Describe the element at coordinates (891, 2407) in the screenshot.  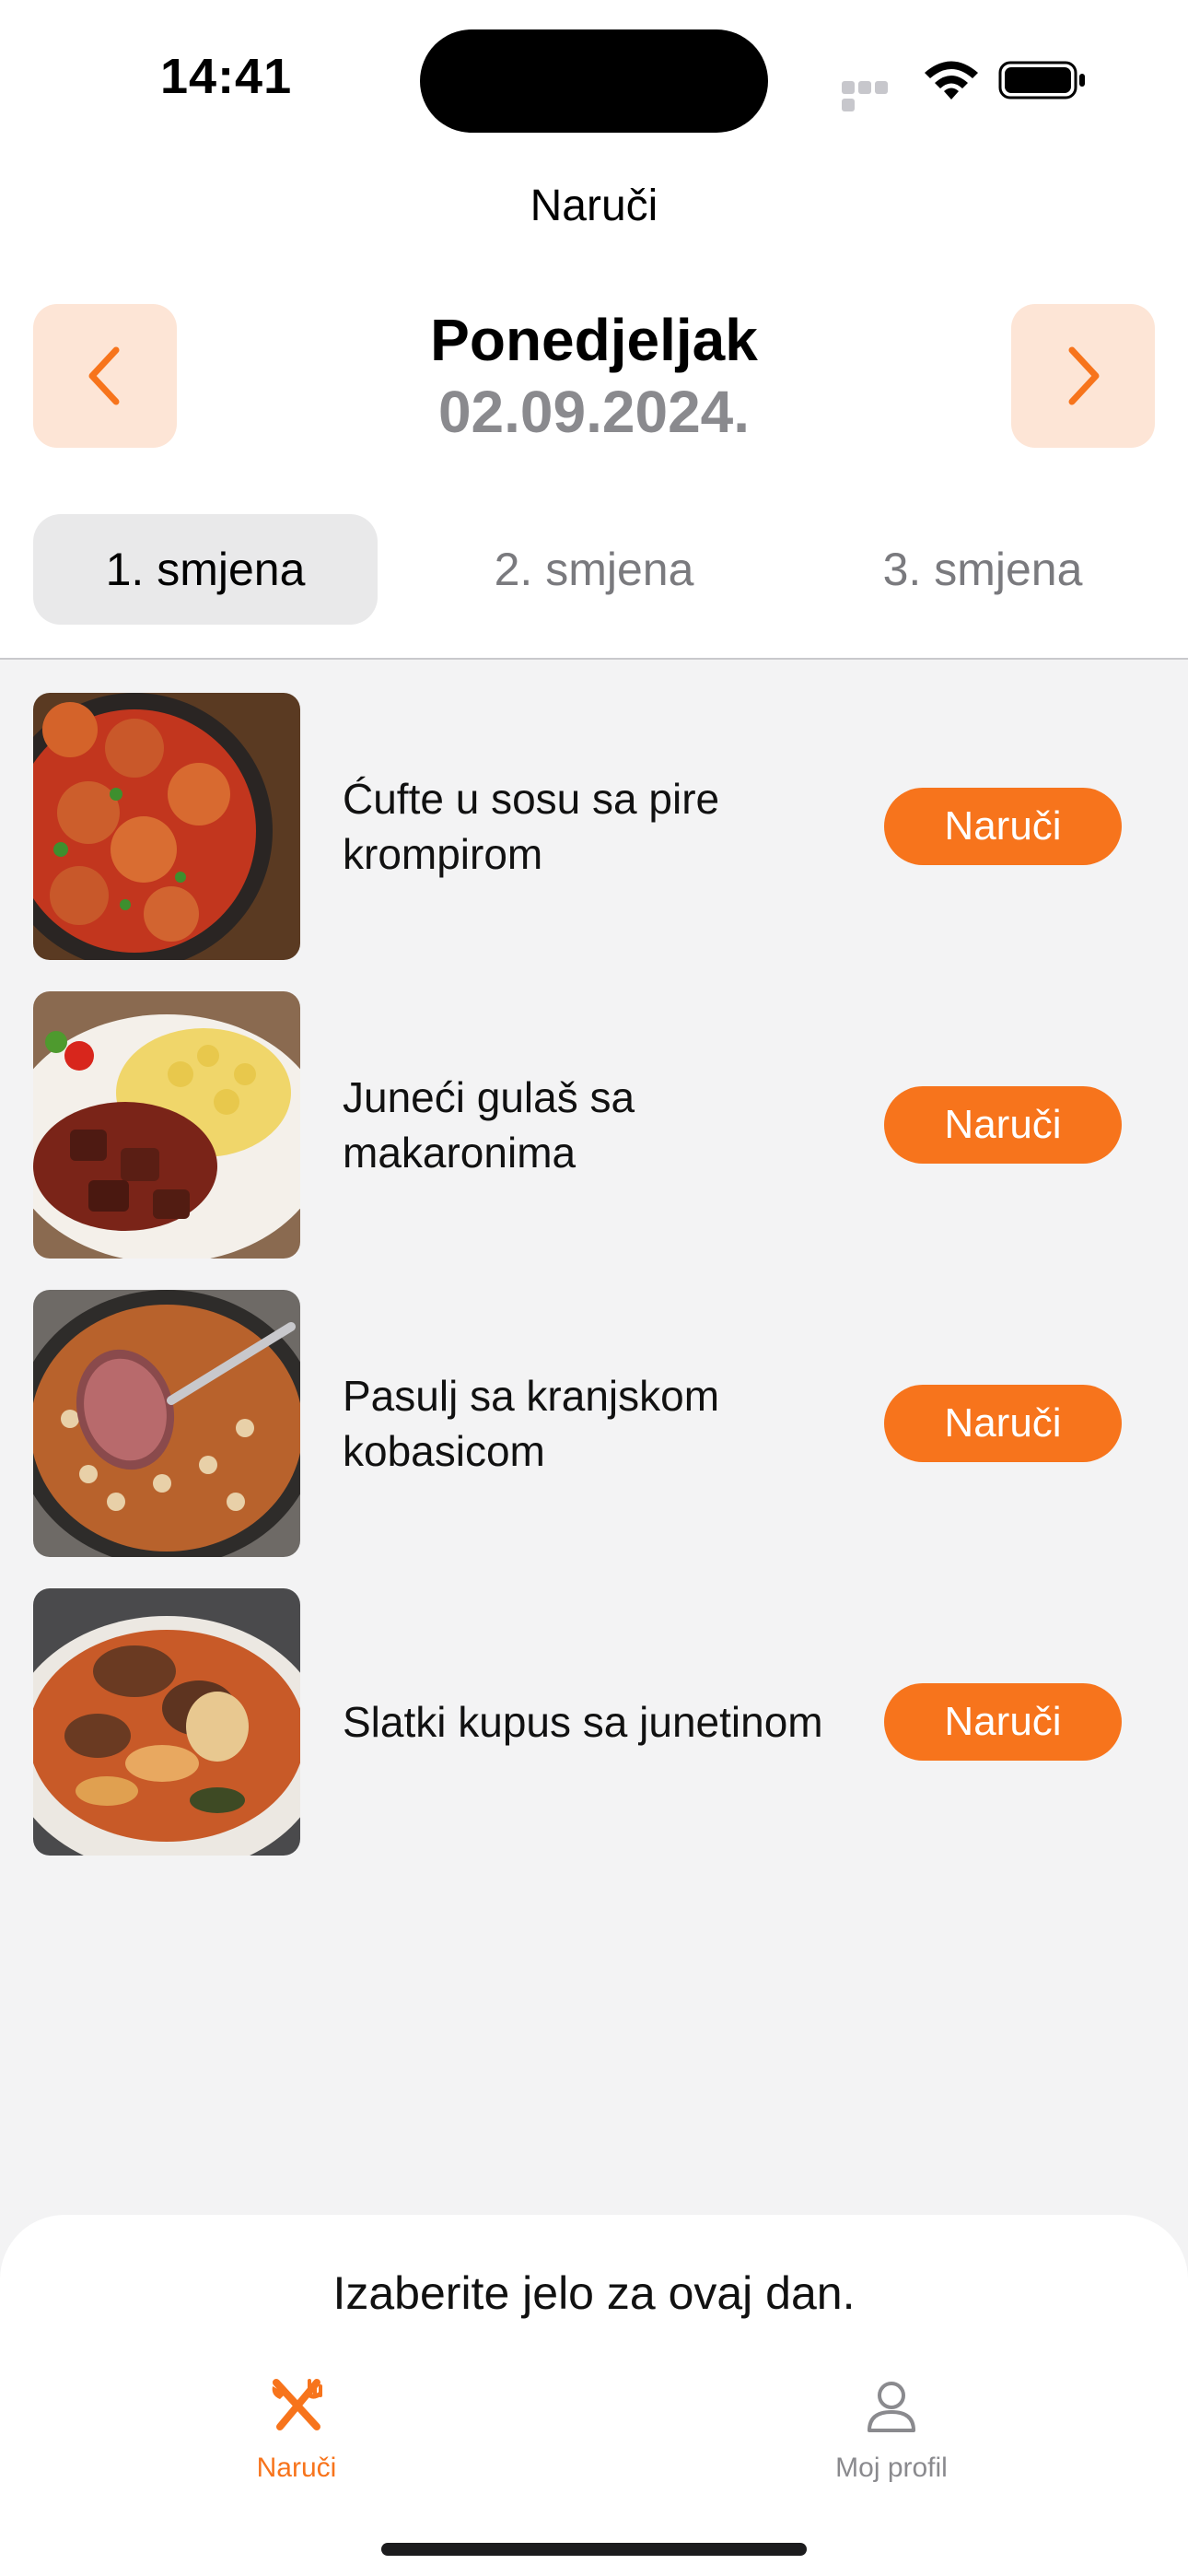
I see `person-icon` at that location.